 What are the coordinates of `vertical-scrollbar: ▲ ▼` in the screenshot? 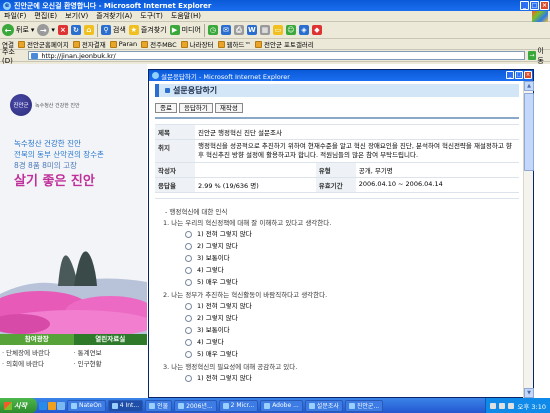 It's located at (528, 239).